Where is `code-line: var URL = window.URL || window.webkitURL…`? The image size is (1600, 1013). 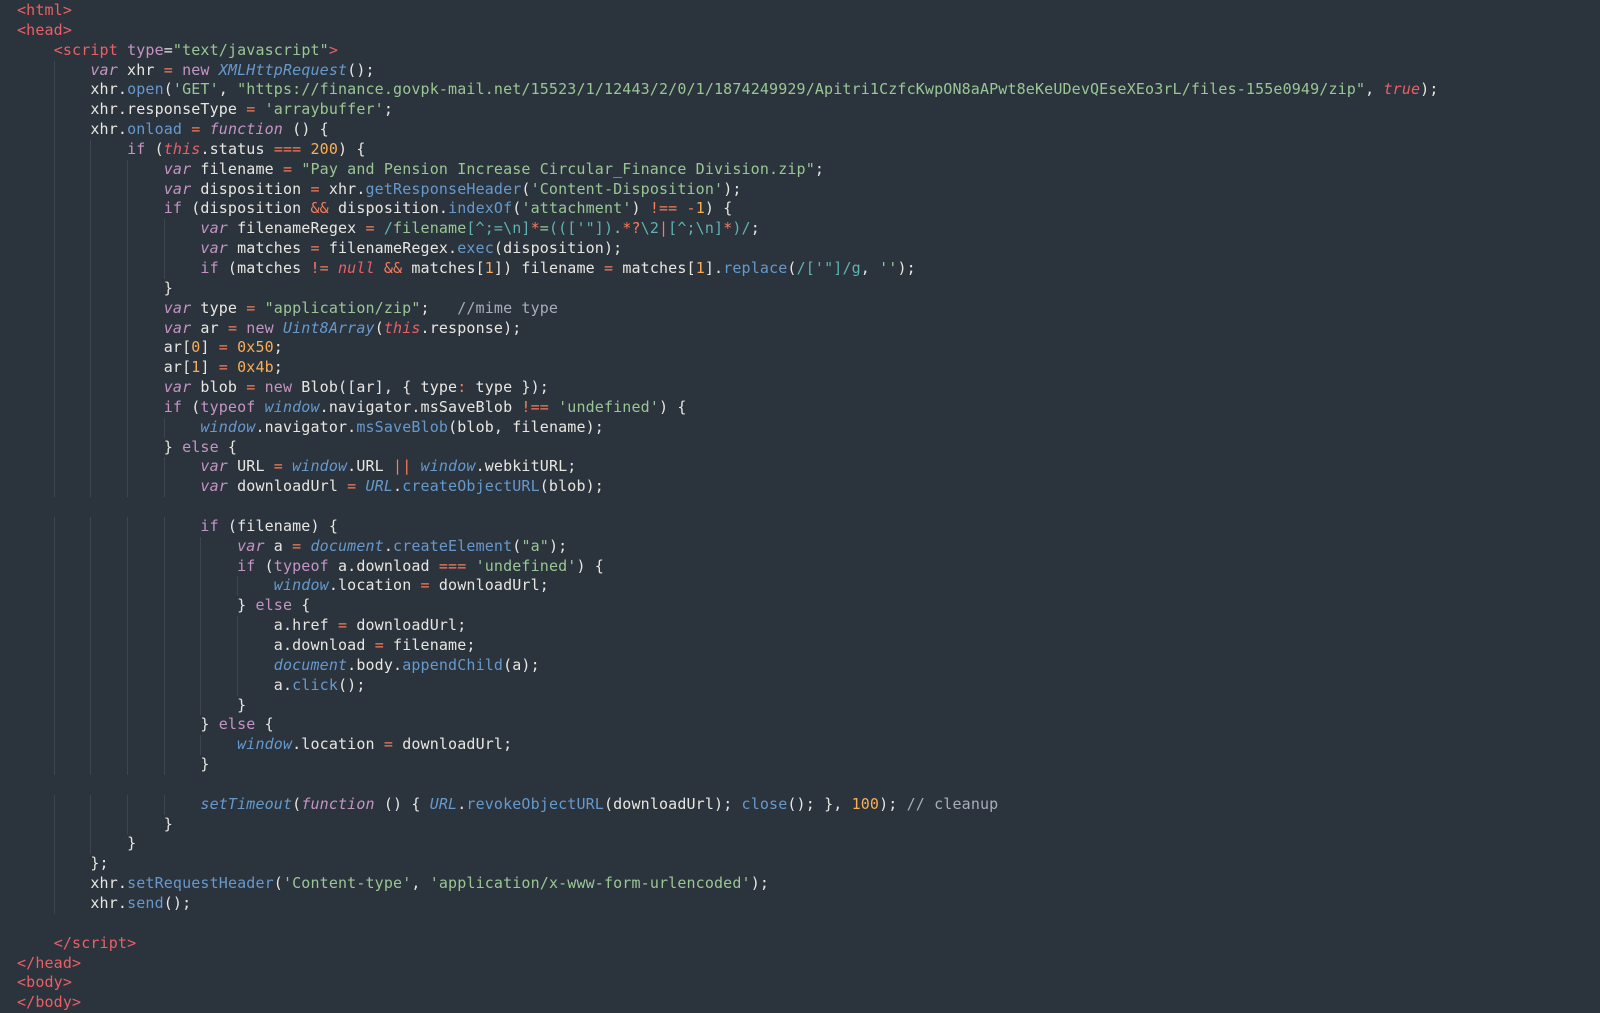
code-line: var URL = window.URL || window.webkitURL… is located at coordinates (800, 467).